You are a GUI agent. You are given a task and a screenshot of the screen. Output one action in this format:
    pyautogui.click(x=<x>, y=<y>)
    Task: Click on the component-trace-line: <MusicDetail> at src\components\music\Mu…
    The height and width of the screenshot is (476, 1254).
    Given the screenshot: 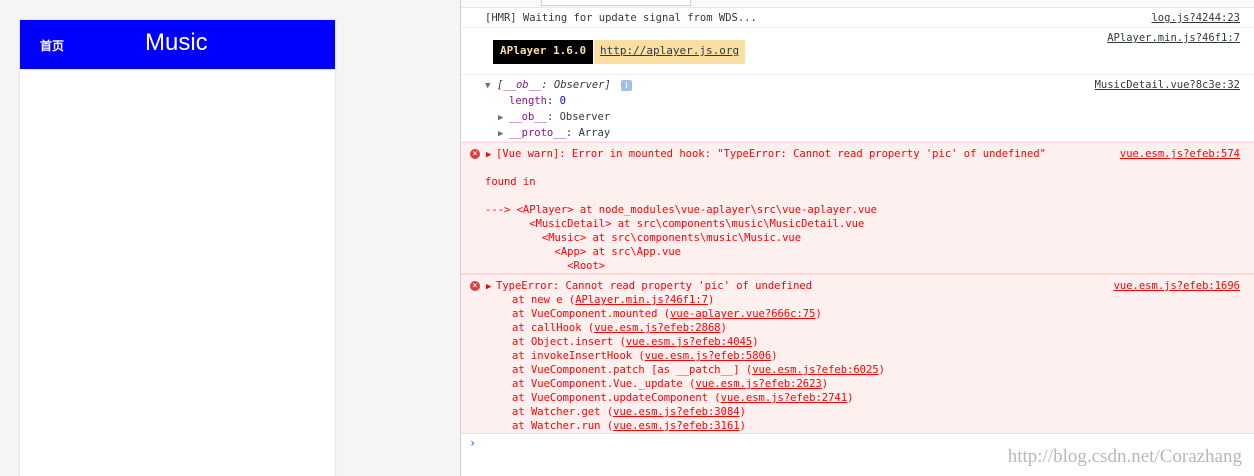 What is the action you would take?
    pyautogui.click(x=675, y=224)
    